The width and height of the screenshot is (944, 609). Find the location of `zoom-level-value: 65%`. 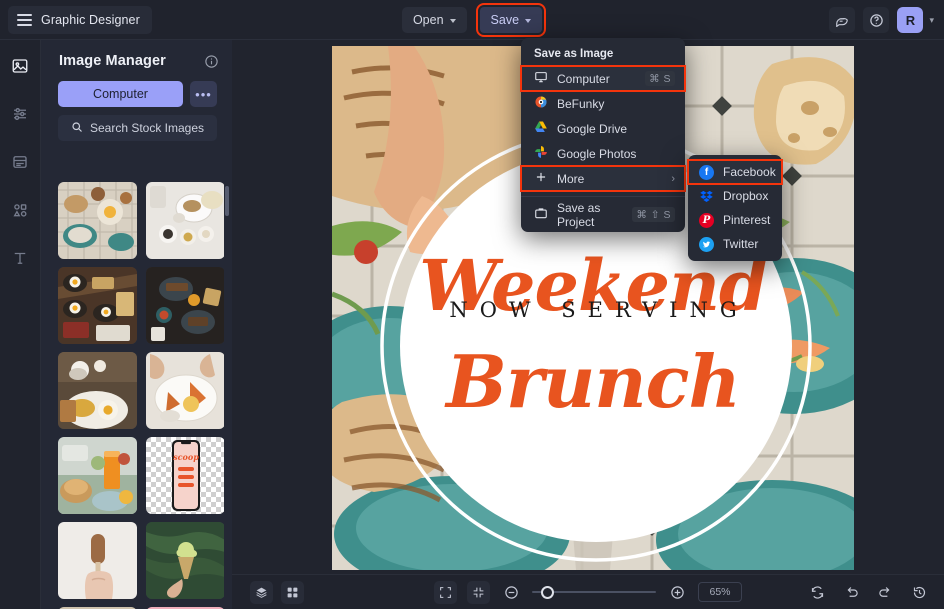

zoom-level-value: 65% is located at coordinates (720, 592).